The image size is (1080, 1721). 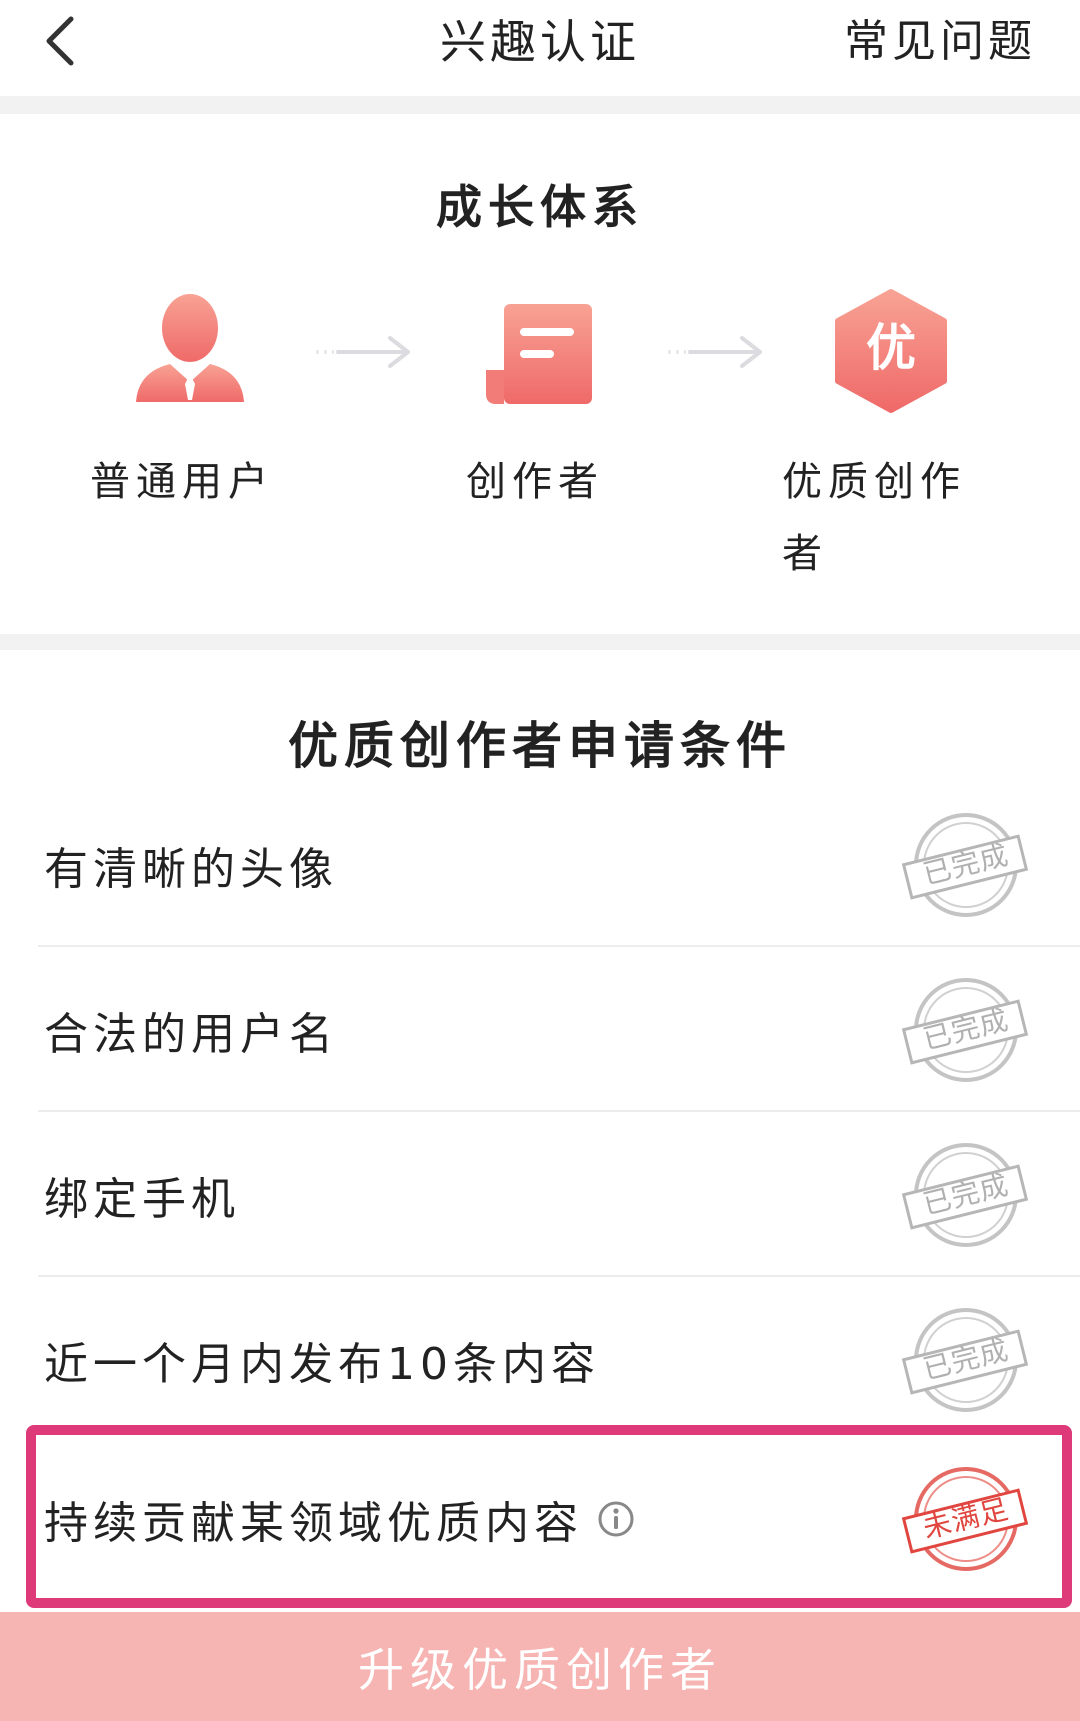 What do you see at coordinates (191, 869) in the screenshot?
I see `condition-label: 有清晰的头像` at bounding box center [191, 869].